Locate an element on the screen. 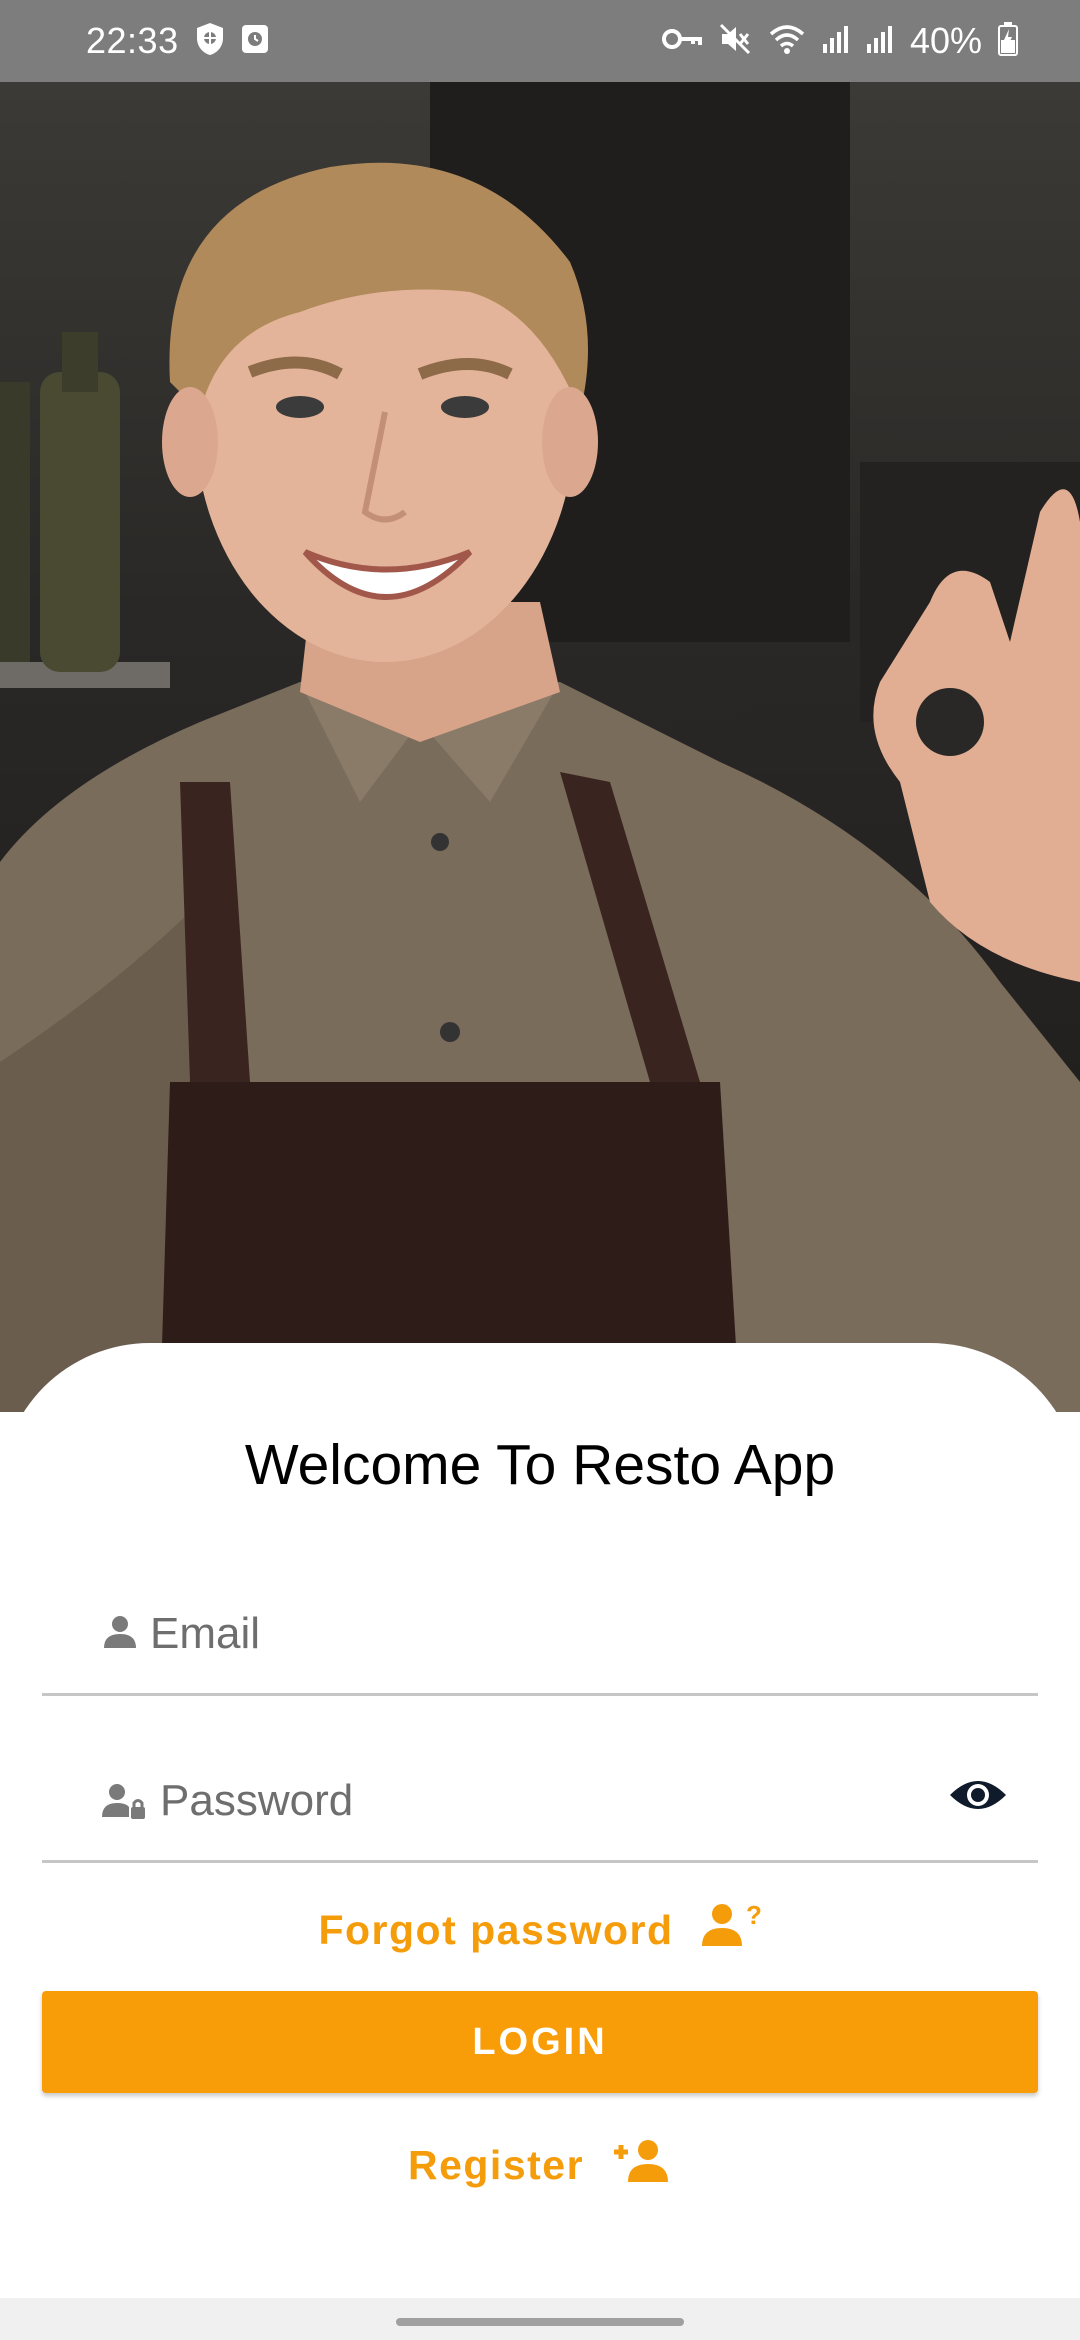  gesture-nav-bar is located at coordinates (540, 2319).